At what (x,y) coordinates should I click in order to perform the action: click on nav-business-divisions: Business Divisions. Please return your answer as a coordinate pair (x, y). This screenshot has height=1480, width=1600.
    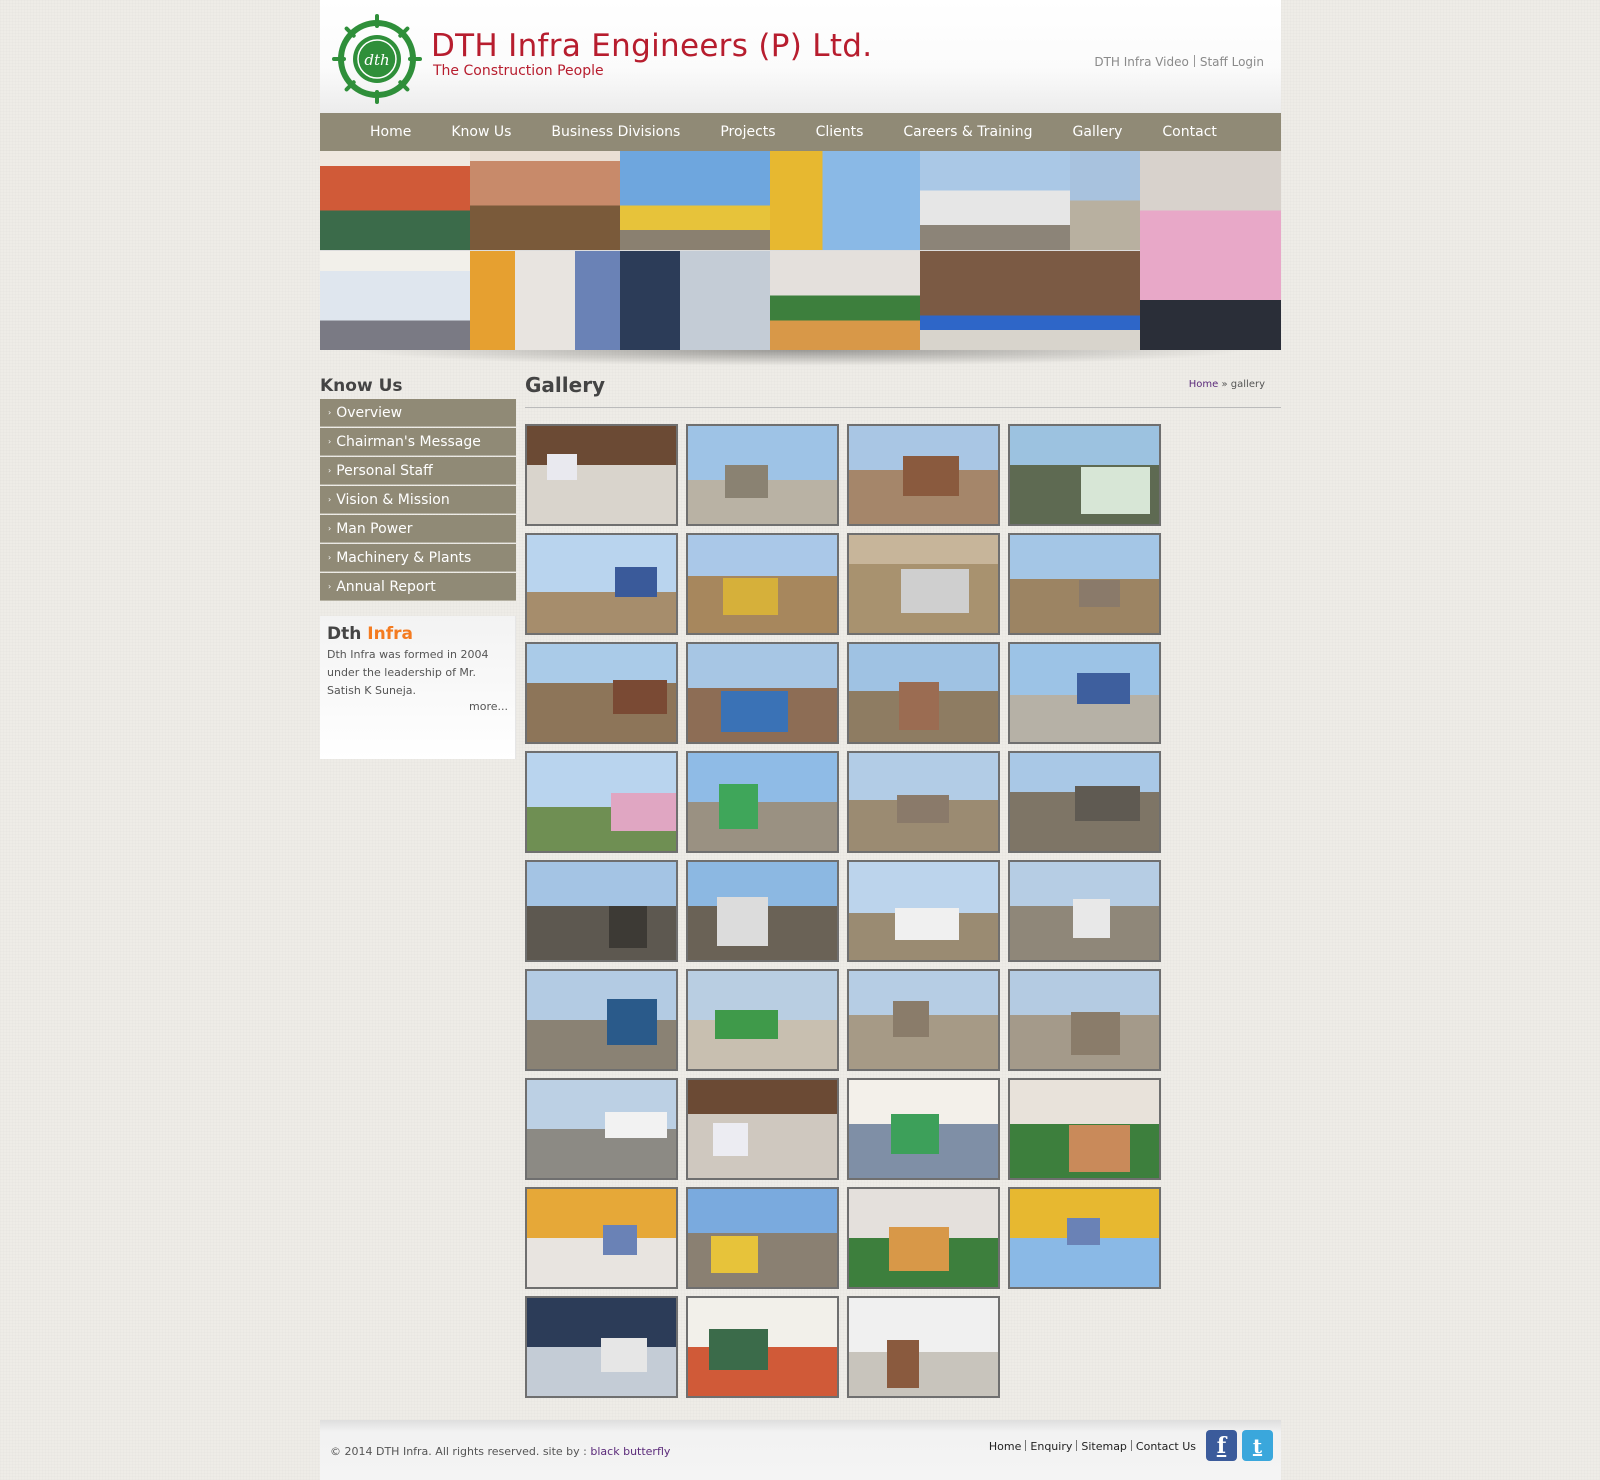
    Looking at the image, I should click on (615, 132).